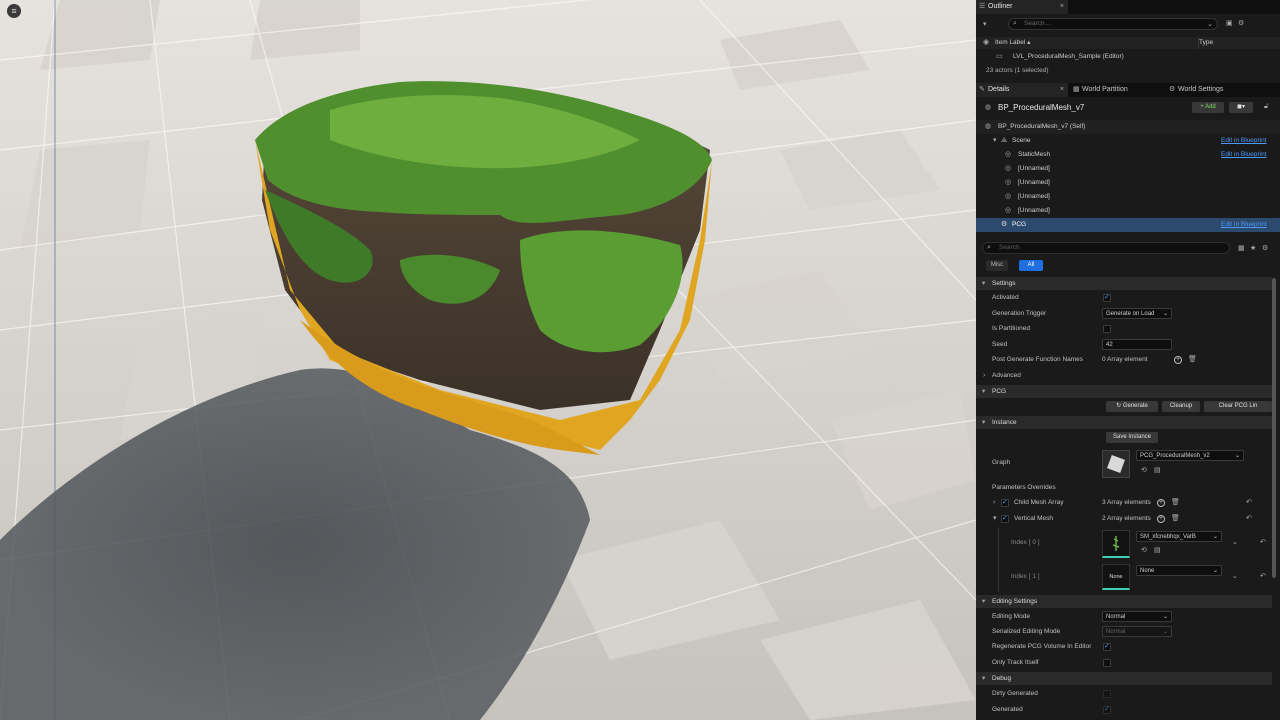 The image size is (1280, 720). Describe the element at coordinates (1241, 107) in the screenshot. I see `blueprint-options-button: ◼▾` at that location.